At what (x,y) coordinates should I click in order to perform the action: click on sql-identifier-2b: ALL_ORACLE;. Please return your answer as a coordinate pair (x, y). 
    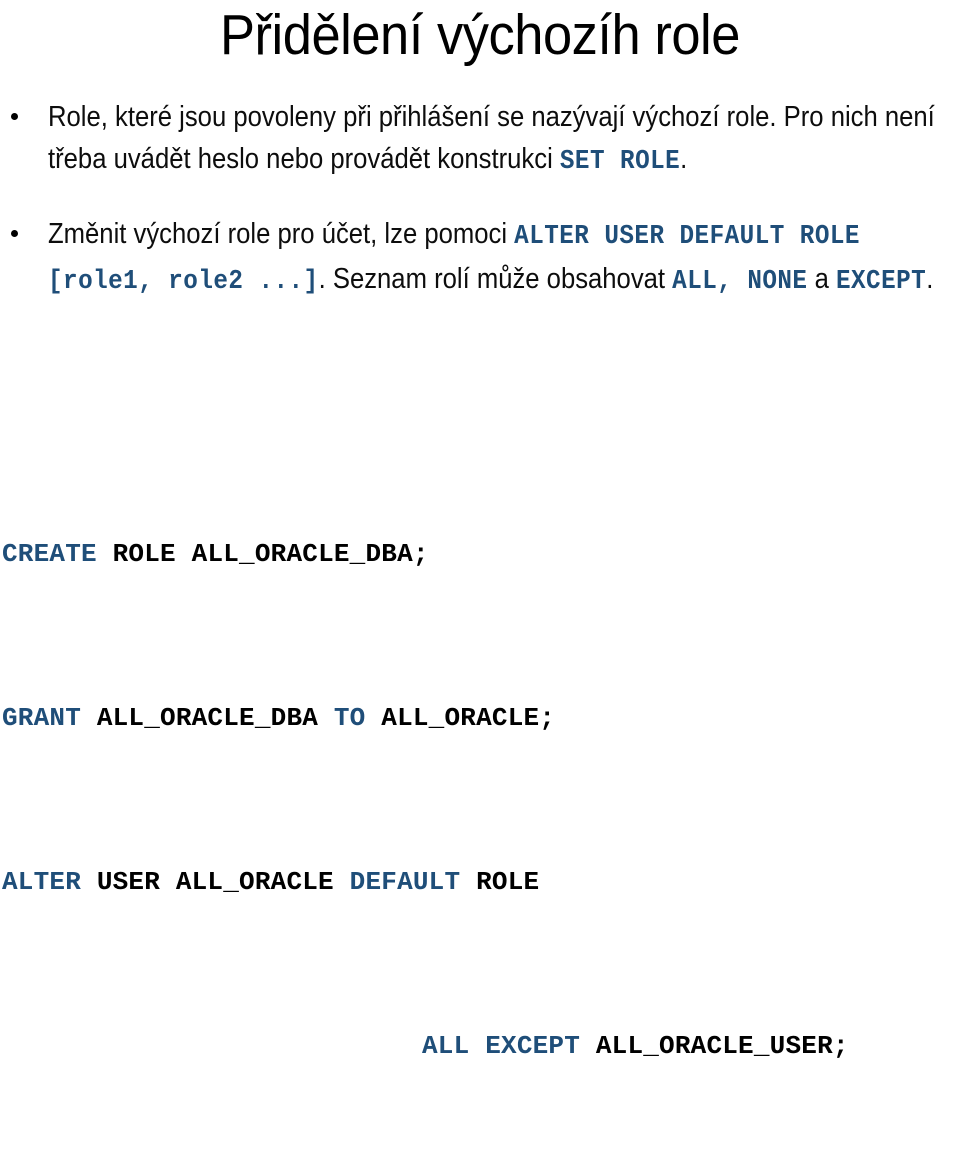
    Looking at the image, I should click on (460, 718).